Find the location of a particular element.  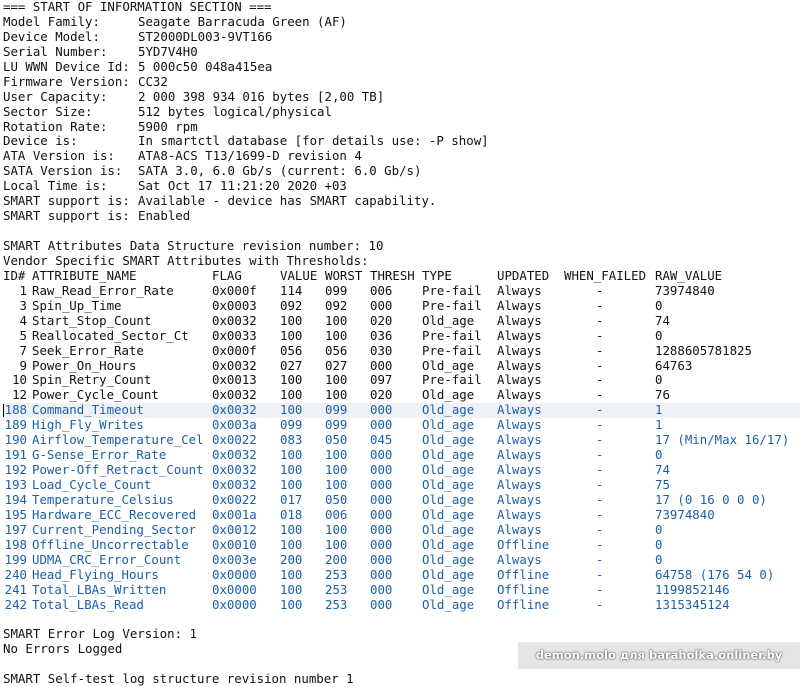

info-value: 2 000 398 934 016 bytes [2,00 TB] is located at coordinates (261, 96).